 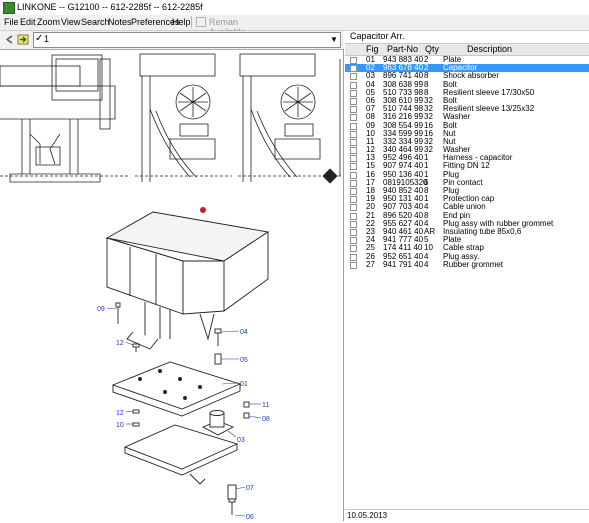 I want to click on menu-view: View, so click(x=70, y=22).